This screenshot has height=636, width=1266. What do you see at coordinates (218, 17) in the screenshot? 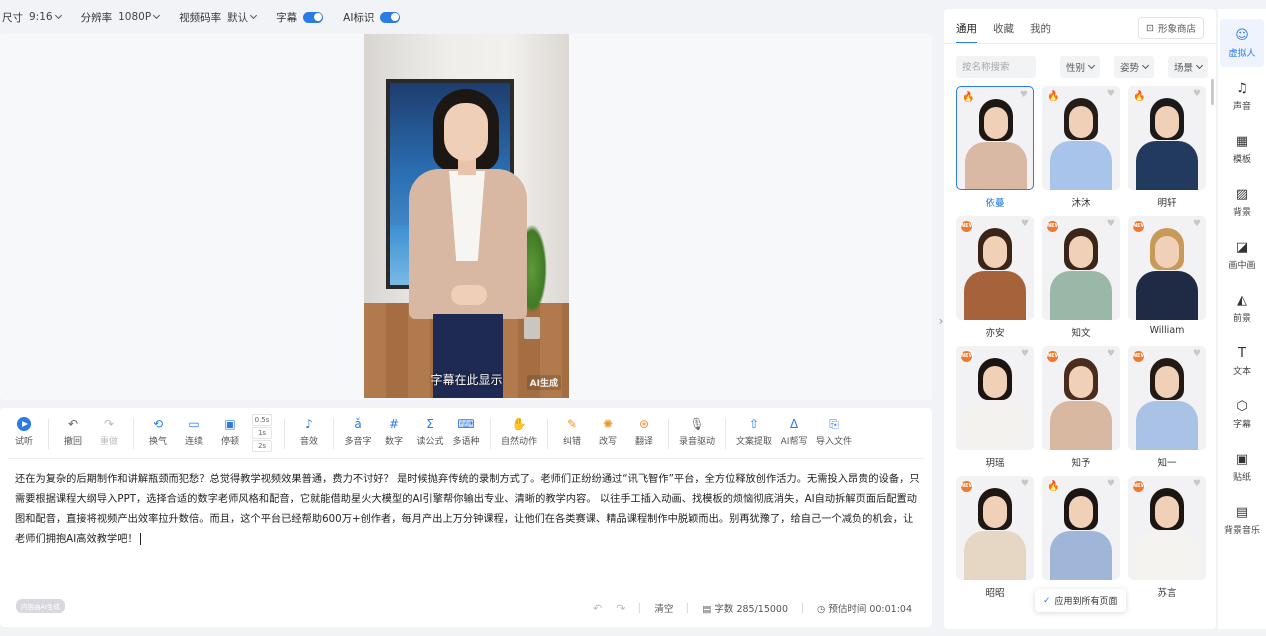
I see `bitrate-select: 视频码率 默认` at bounding box center [218, 17].